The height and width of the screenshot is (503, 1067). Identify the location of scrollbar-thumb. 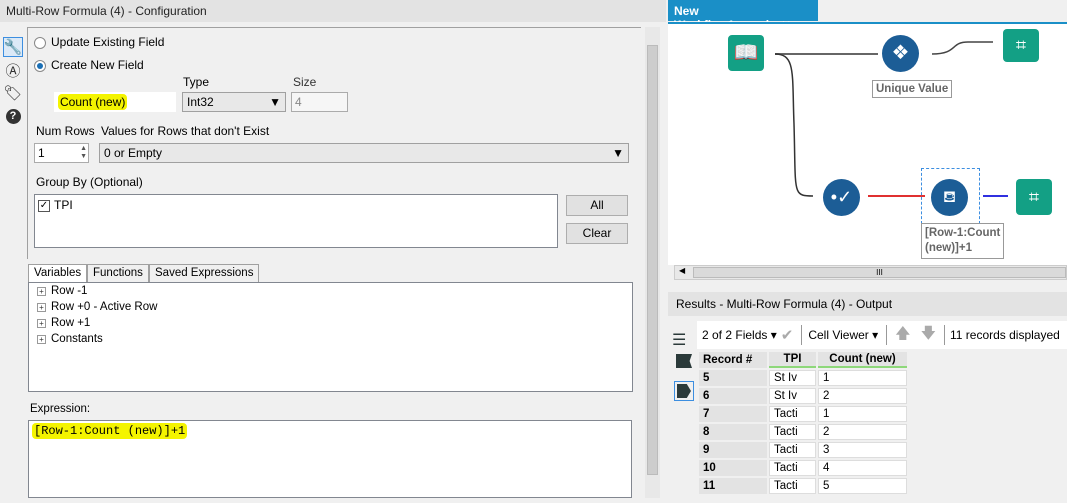
(652, 260).